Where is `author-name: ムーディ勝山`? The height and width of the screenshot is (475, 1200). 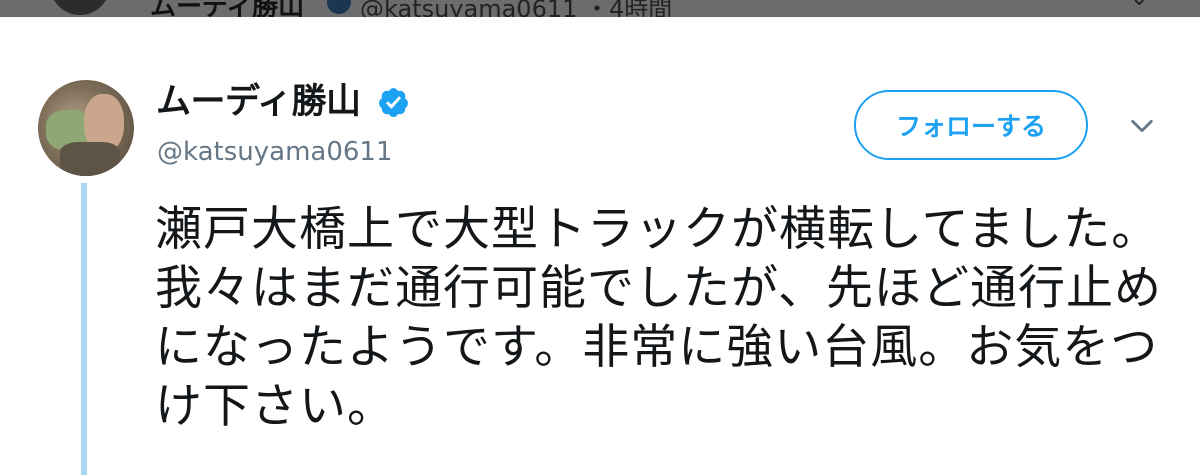 author-name: ムーディ勝山 is located at coordinates (258, 102).